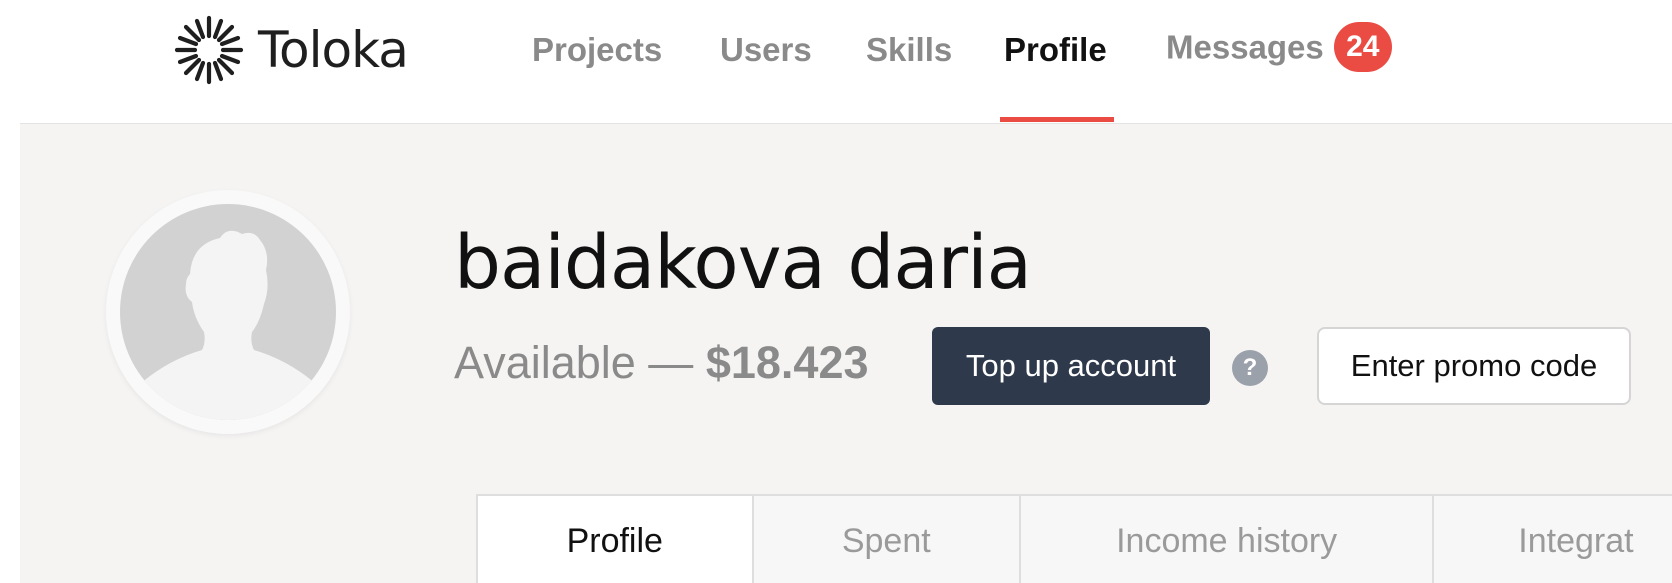 The width and height of the screenshot is (1672, 583). What do you see at coordinates (1250, 368) in the screenshot?
I see `question-circle-icon: ?` at bounding box center [1250, 368].